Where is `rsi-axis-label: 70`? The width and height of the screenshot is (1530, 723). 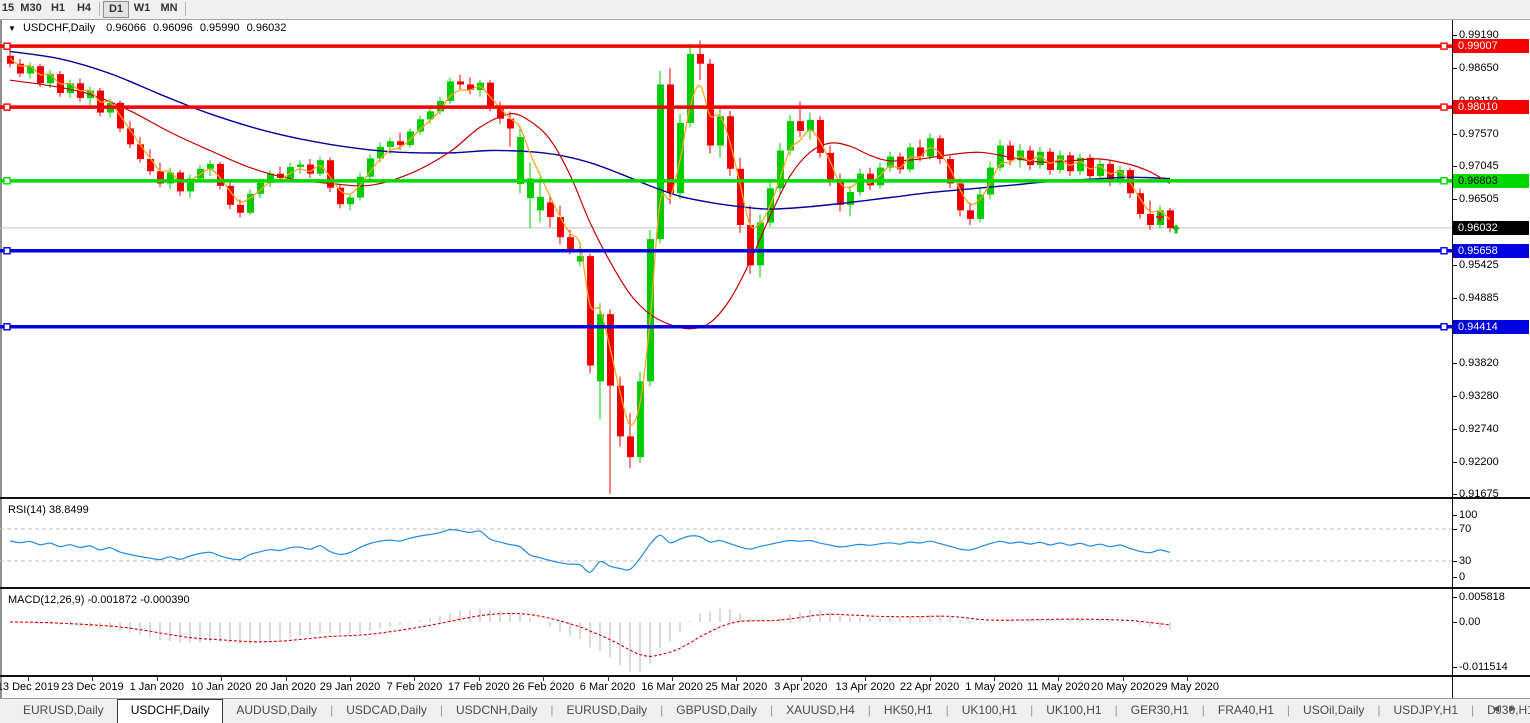 rsi-axis-label: 70 is located at coordinates (1465, 529).